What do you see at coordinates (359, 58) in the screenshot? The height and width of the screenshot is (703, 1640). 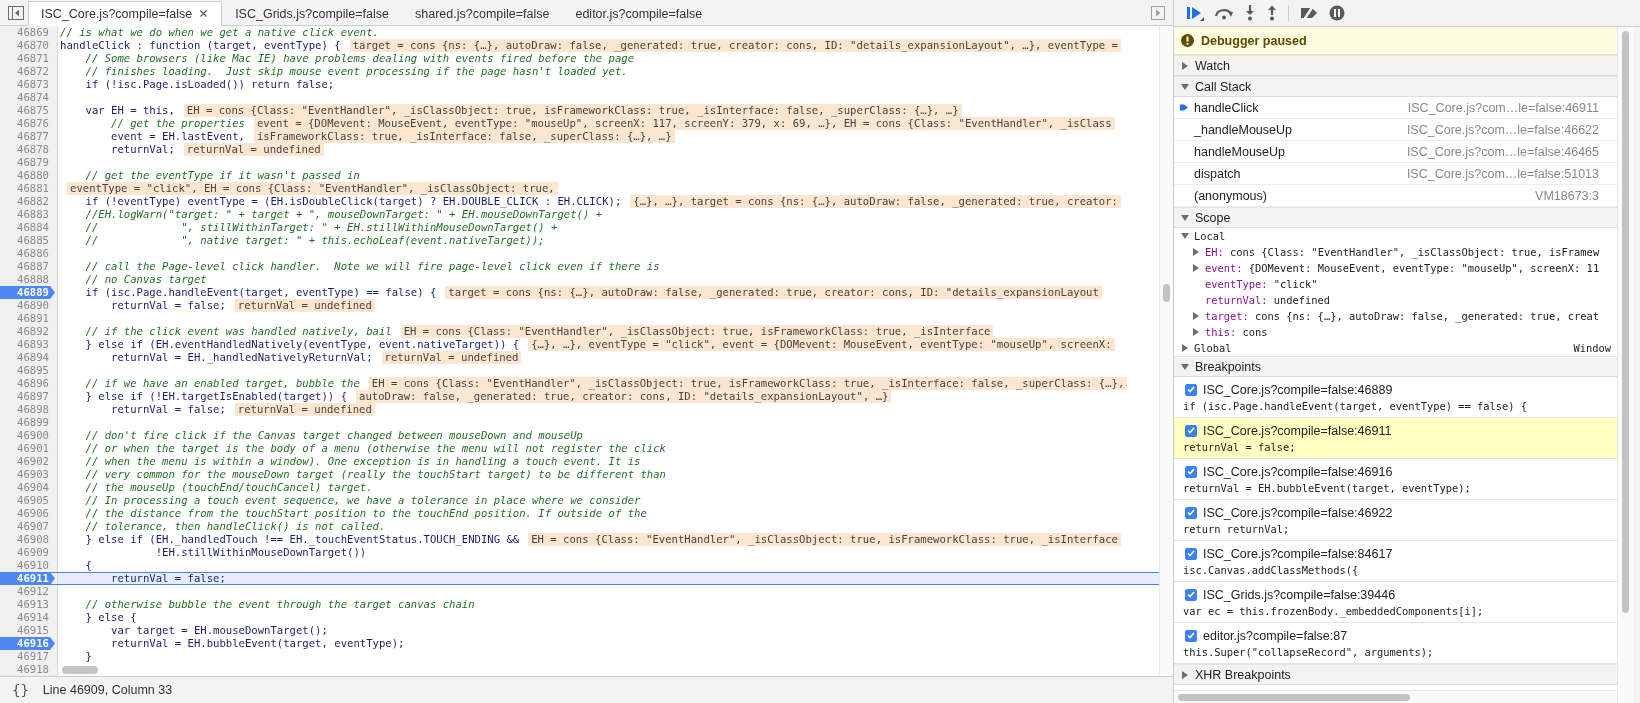 I see `code-comment: // Some browsers (like Mac IE) have problems dealing with events fired before the page` at bounding box center [359, 58].